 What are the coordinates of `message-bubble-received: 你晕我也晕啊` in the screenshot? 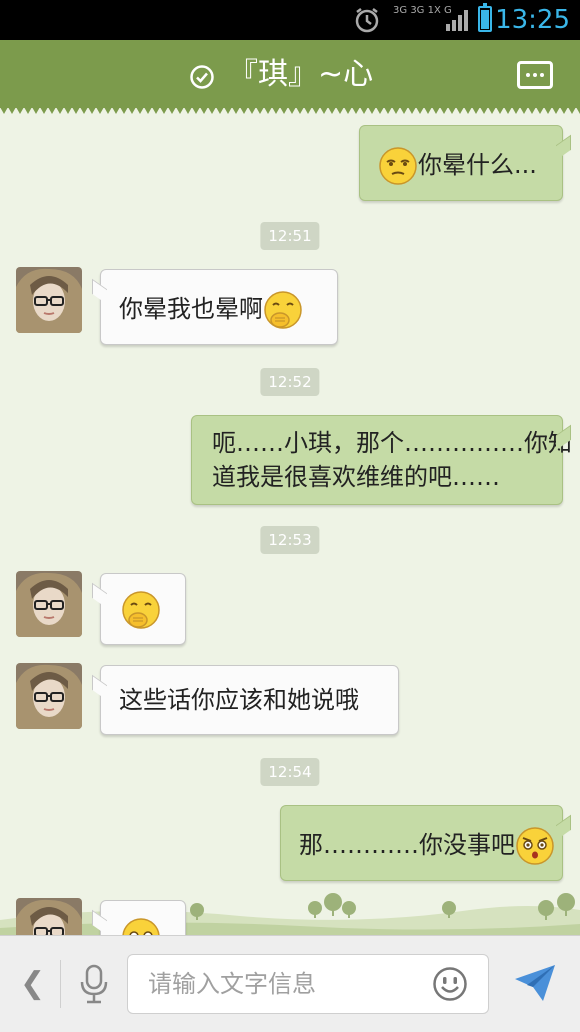 It's located at (219, 307).